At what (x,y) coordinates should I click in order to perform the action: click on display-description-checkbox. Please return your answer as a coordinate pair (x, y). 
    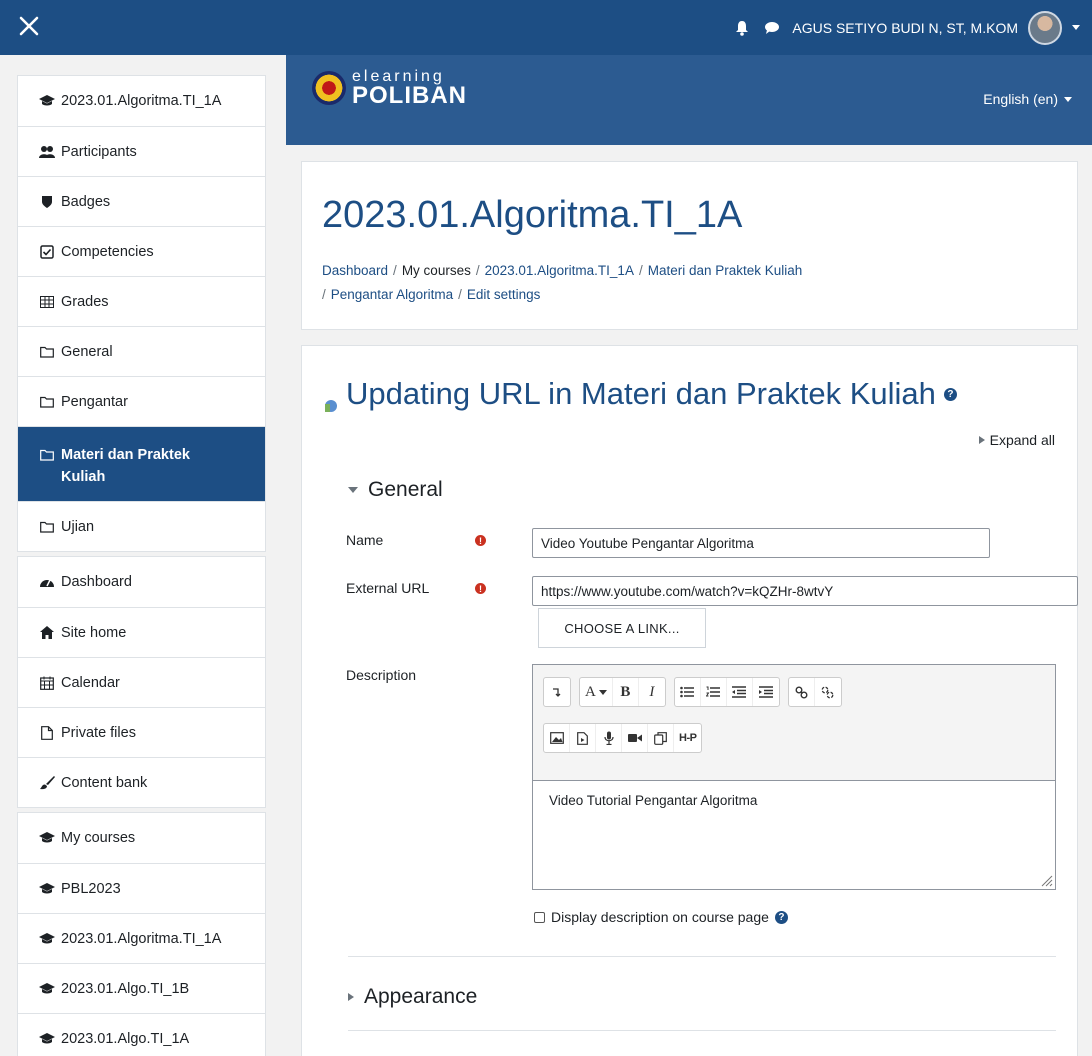
    Looking at the image, I should click on (539, 917).